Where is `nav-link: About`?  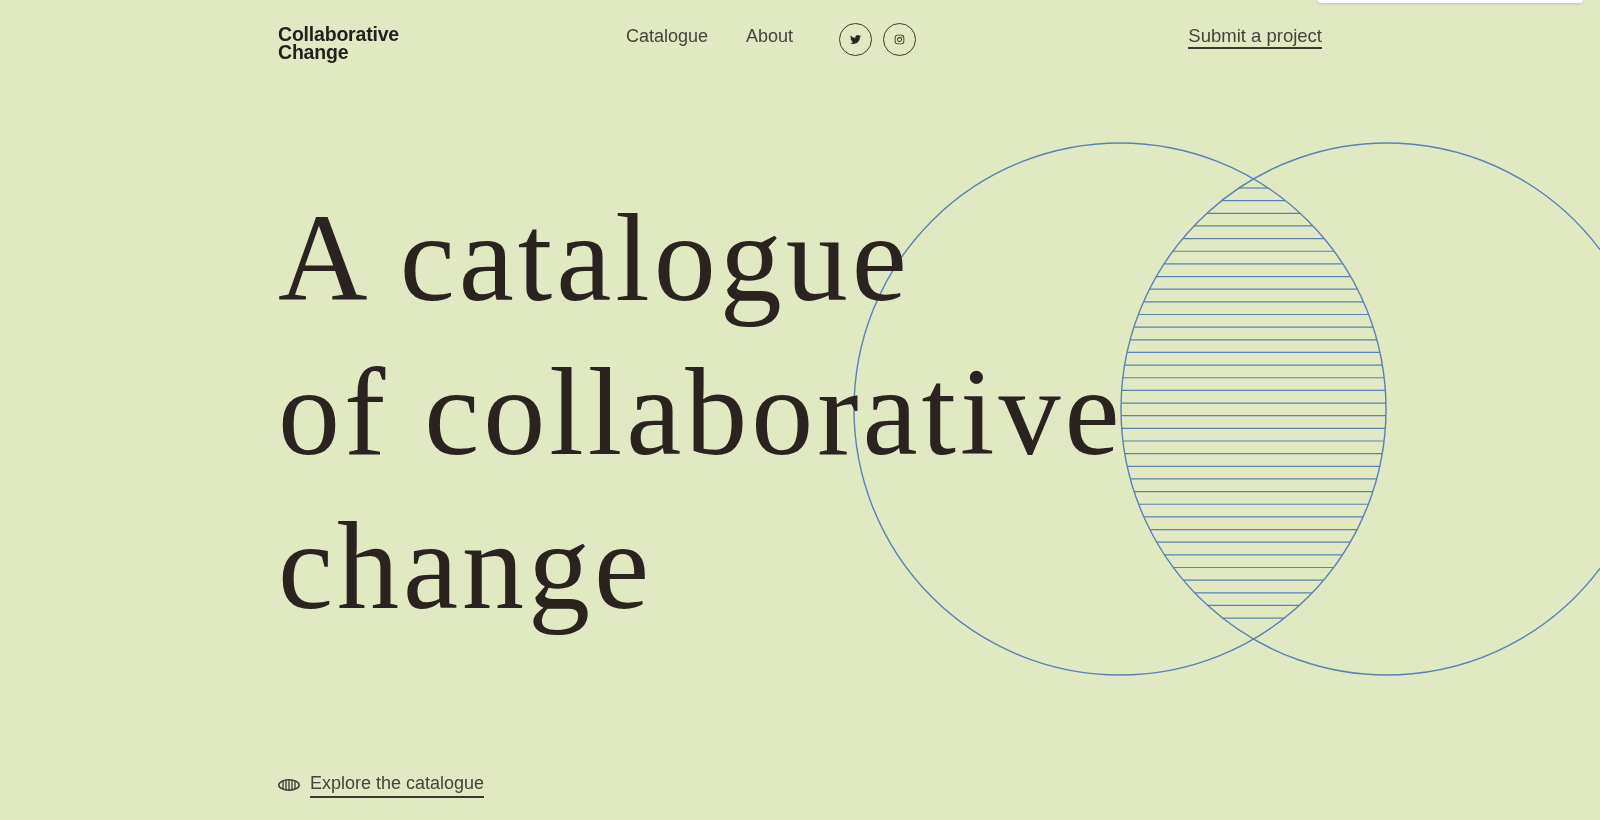
nav-link: About is located at coordinates (770, 36).